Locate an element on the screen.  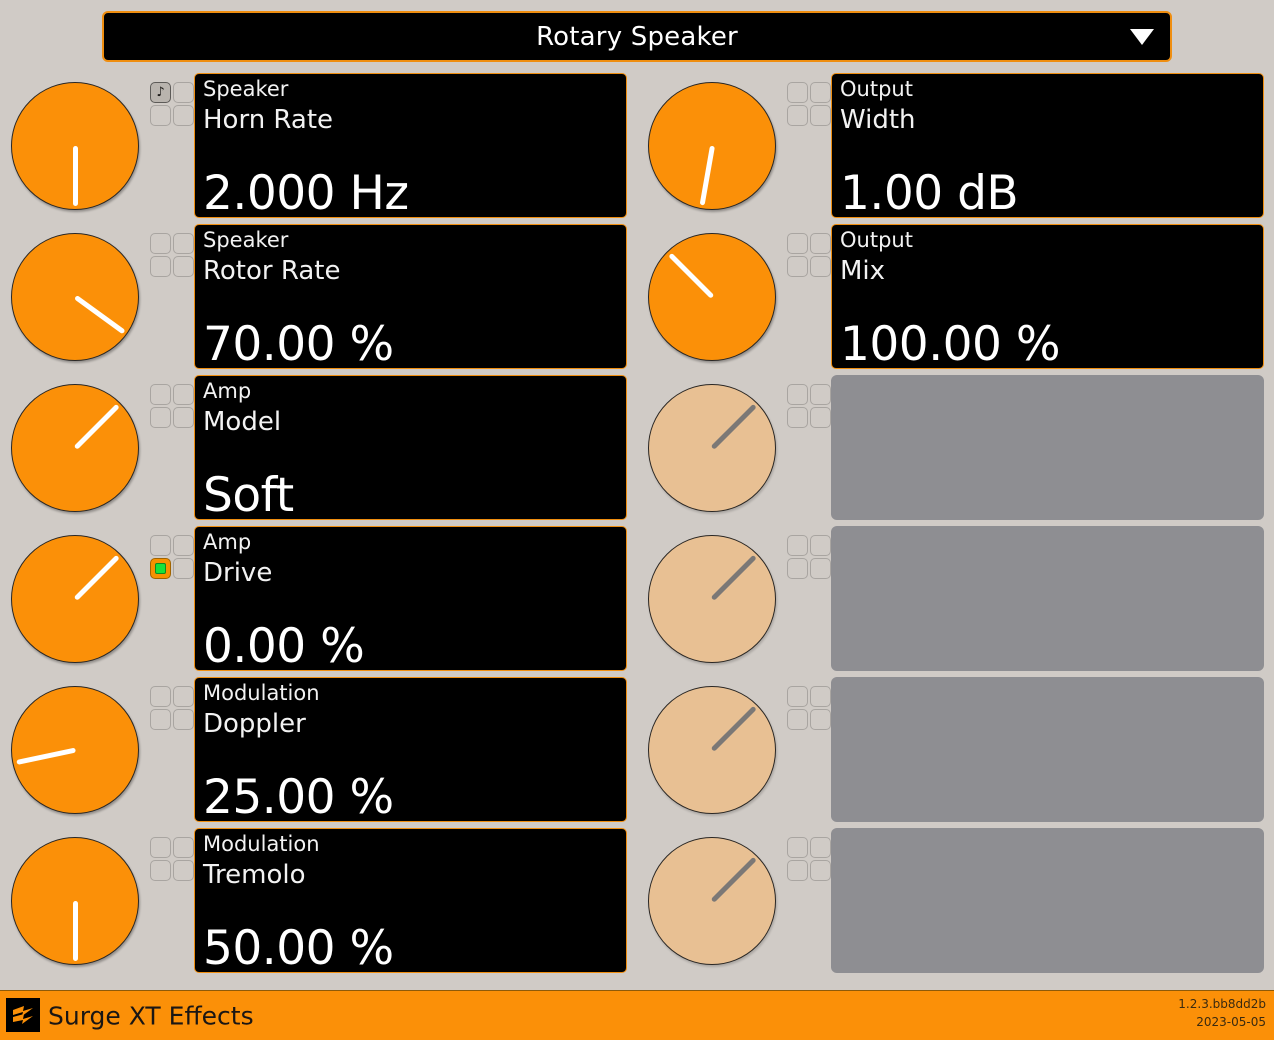
parameter-value-label: 100.00 % is located at coordinates (950, 343).